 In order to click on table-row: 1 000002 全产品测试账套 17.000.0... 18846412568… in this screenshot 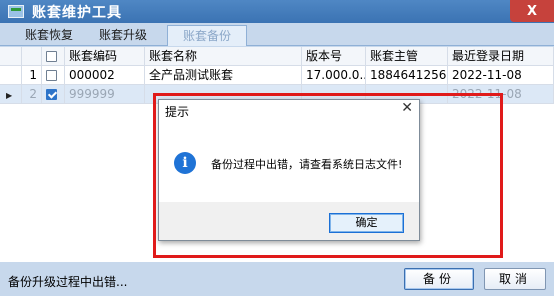, I will do `click(277, 75)`.